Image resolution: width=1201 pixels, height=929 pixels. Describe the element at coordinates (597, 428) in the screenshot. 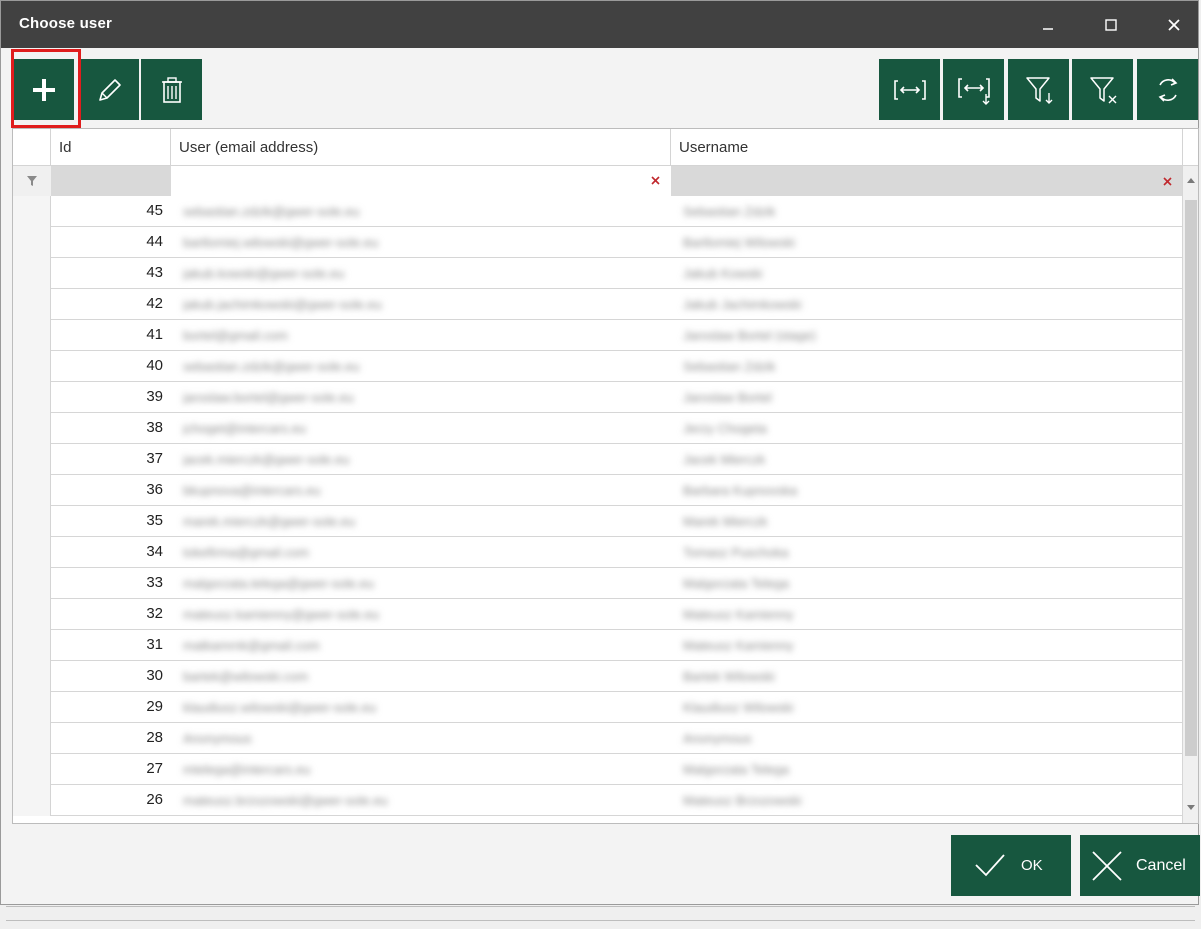

I see `table-row: 38 jchoget@intercars.eu Jerzy Chogeta` at that location.